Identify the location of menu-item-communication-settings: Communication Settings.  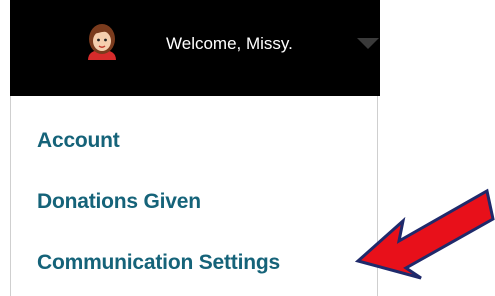
(158, 263).